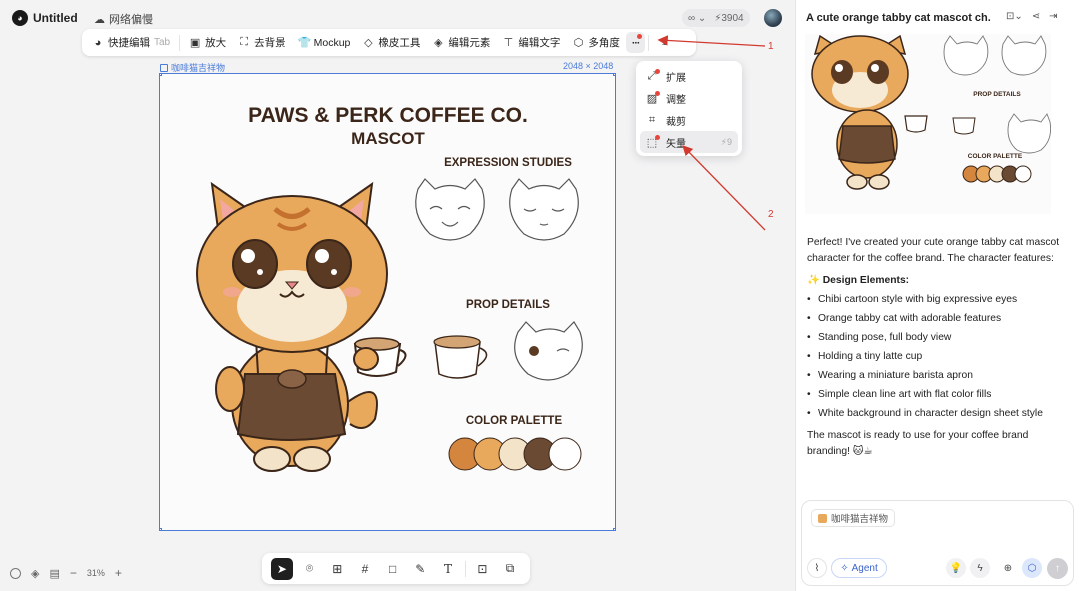  Describe the element at coordinates (514, 421) in the screenshot. I see `section-heading-palette: COLOR PALETTE` at that location.